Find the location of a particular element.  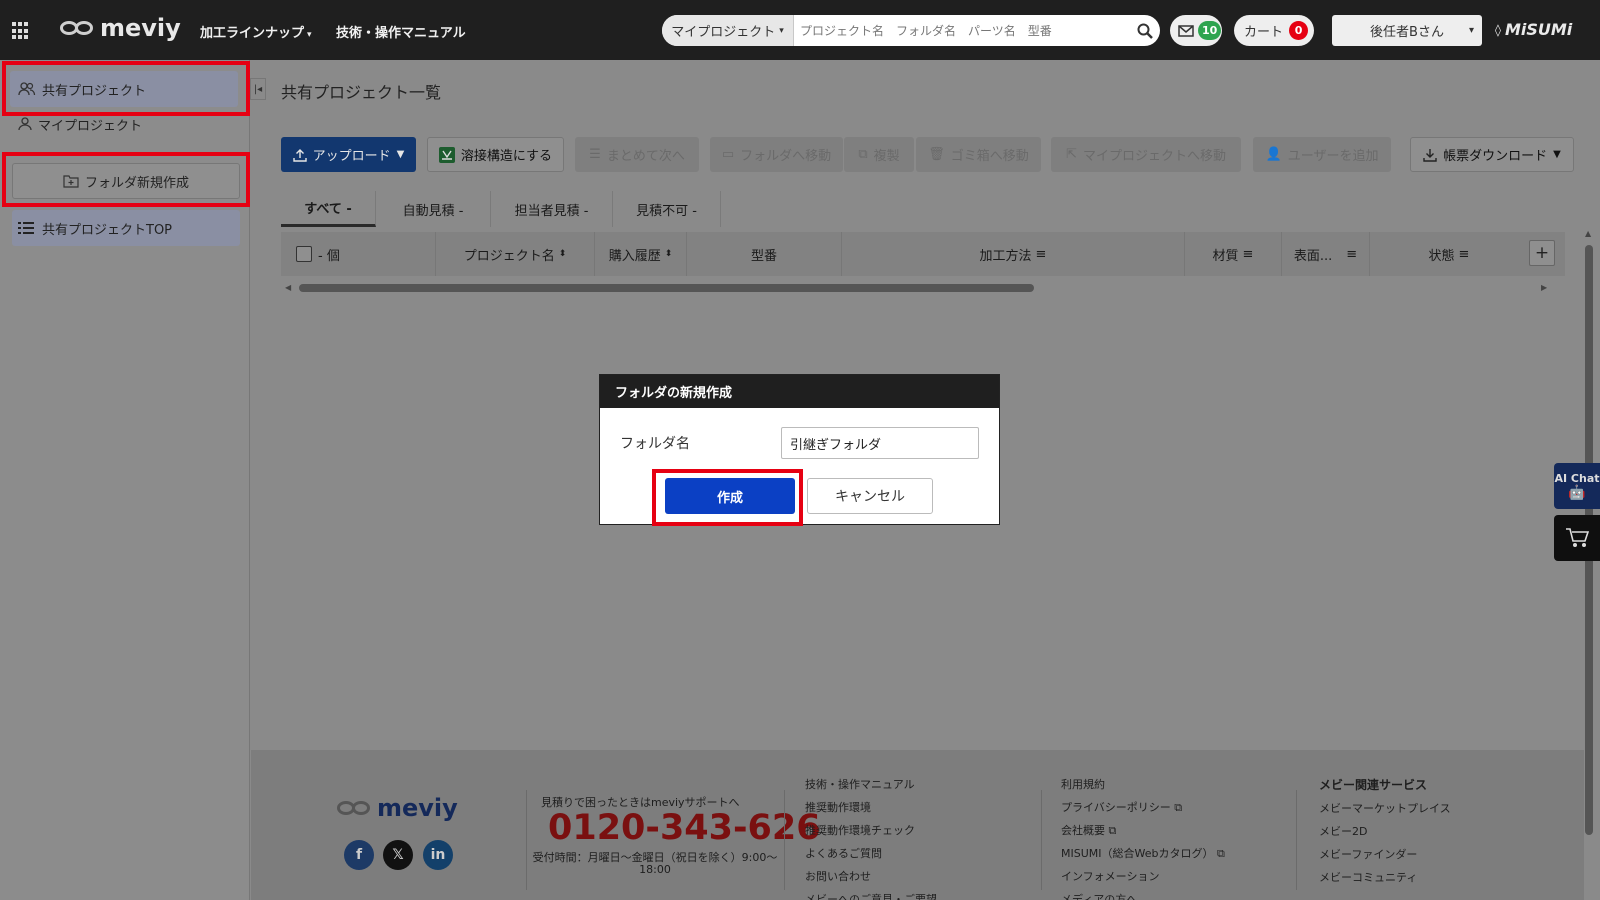

upload-button: アップロード ▼ is located at coordinates (348, 154).